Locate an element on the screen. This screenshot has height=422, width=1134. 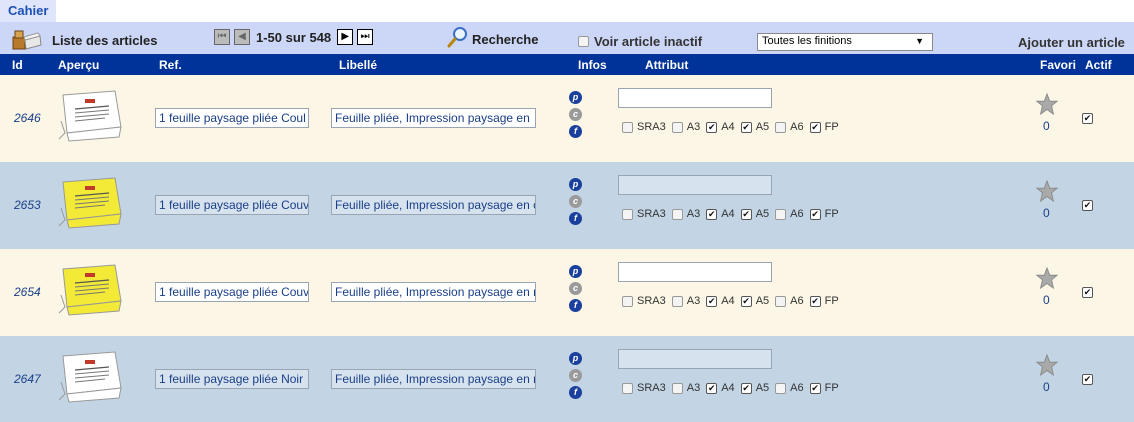
attribute-option-label: A5 is located at coordinates (762, 127).